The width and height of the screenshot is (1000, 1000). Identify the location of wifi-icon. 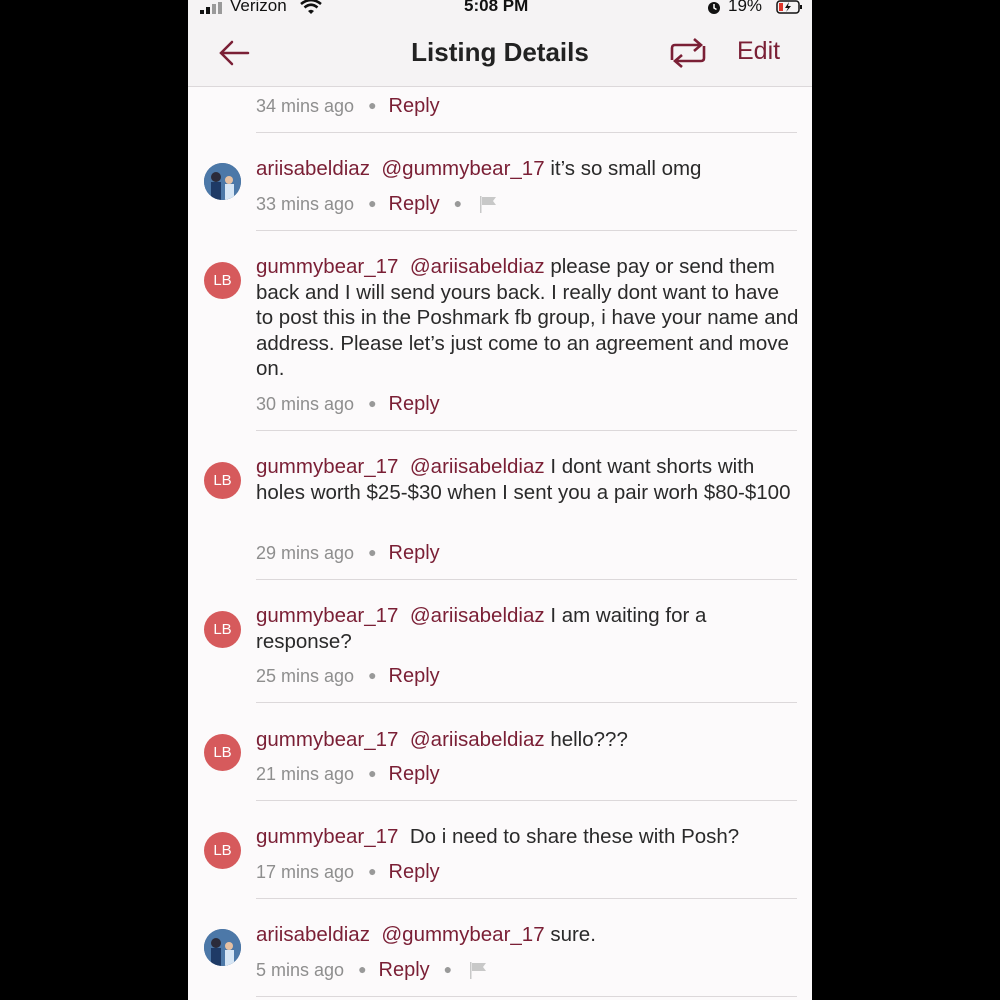
(311, 7).